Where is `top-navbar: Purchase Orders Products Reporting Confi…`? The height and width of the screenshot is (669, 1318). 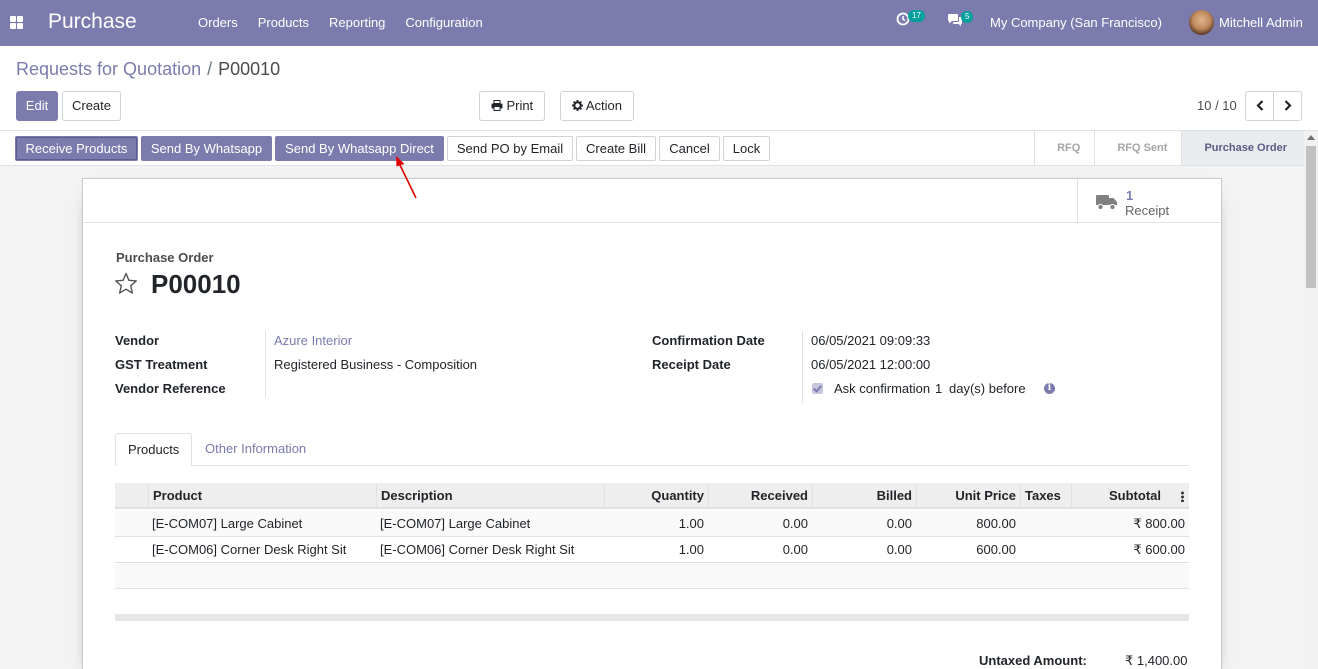
top-navbar: Purchase Orders Products Reporting Confi… is located at coordinates (659, 23).